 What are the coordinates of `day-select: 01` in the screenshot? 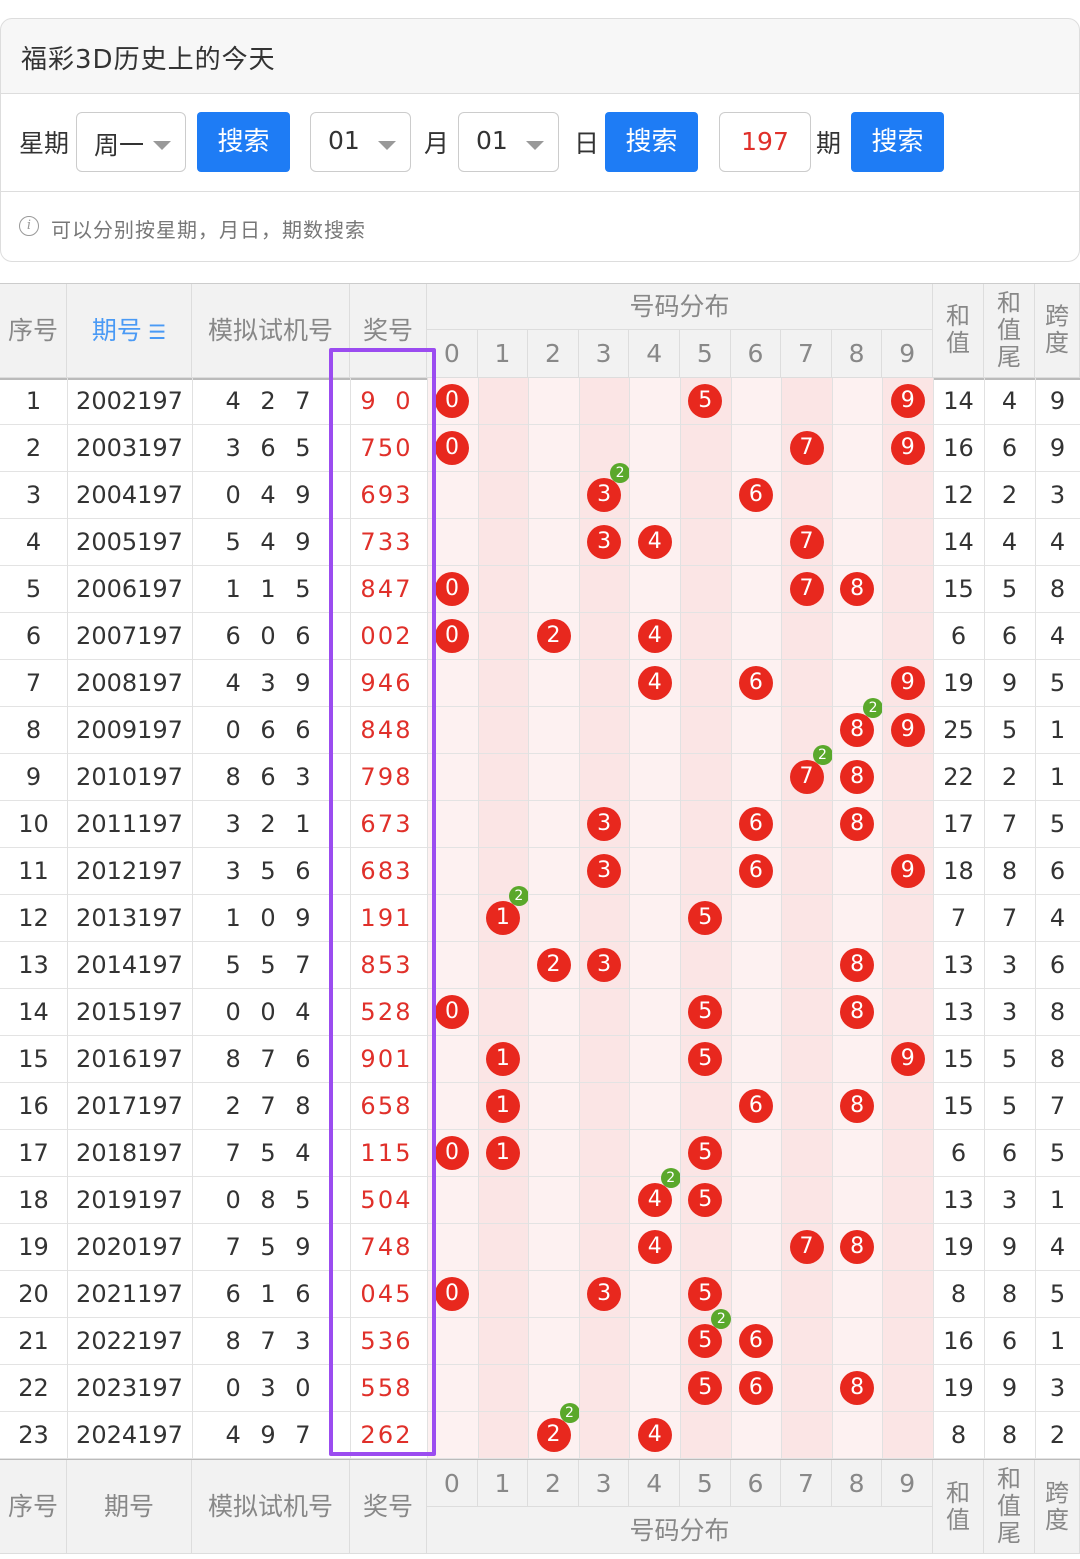 It's located at (508, 142).